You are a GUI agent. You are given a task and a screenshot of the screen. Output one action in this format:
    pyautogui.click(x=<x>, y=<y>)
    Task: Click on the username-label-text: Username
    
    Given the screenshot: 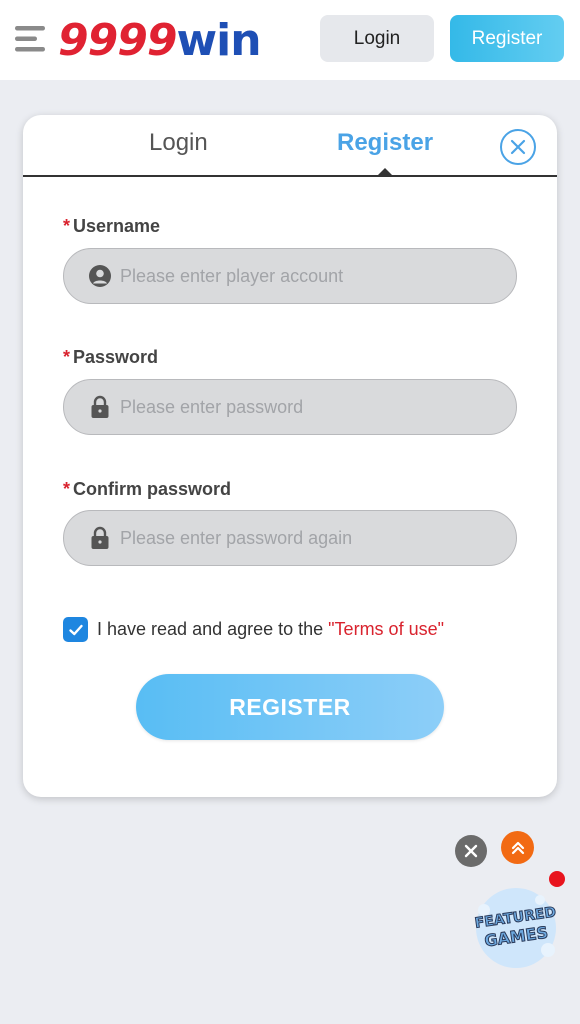 What is the action you would take?
    pyautogui.click(x=117, y=226)
    